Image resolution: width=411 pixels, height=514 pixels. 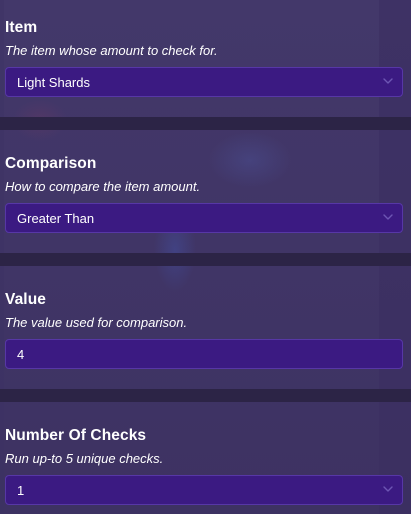 I want to click on comparison-dropdown: Greater Than, so click(x=204, y=218).